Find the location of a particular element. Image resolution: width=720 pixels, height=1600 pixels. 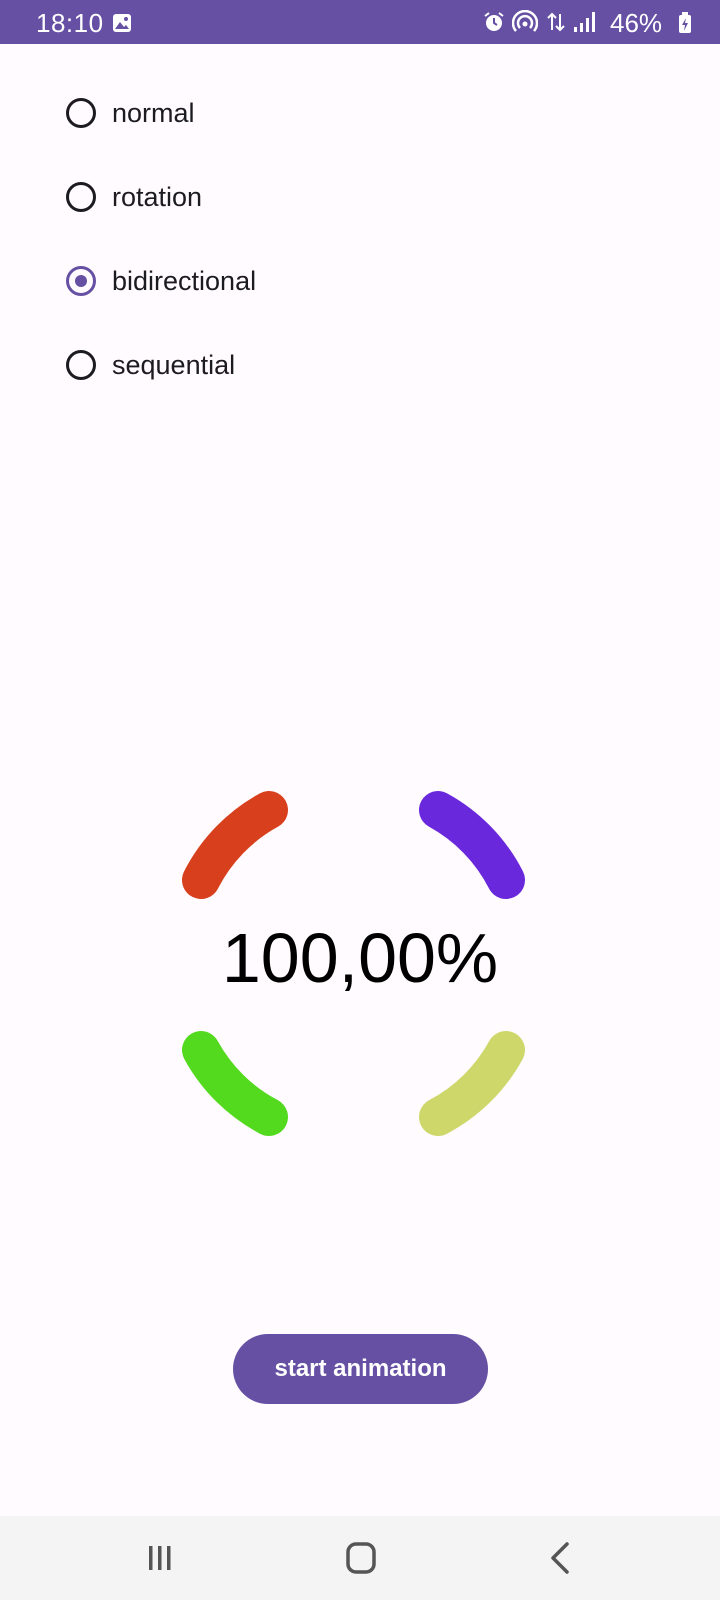

progress-arc-top-right is located at coordinates (472, 845).